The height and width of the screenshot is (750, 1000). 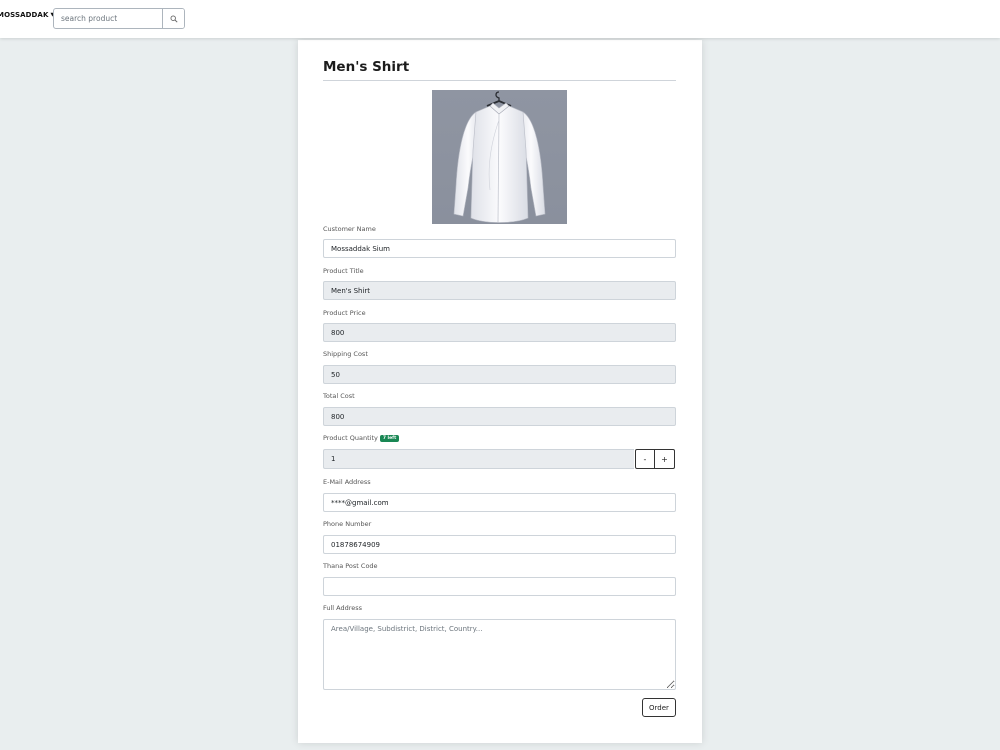 I want to click on user-menu-toggle: MOSSADDAK▼, so click(x=27, y=15).